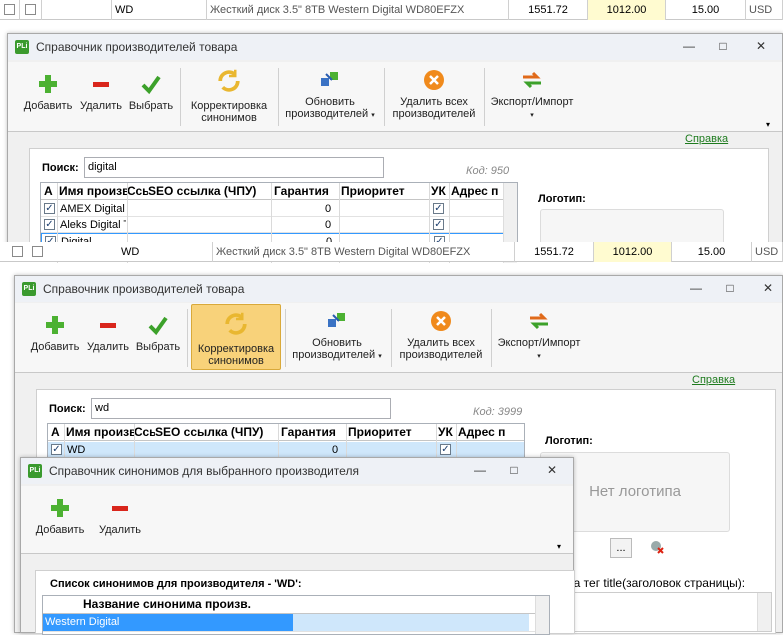  I want to click on code-label: Код: 950, so click(488, 171).